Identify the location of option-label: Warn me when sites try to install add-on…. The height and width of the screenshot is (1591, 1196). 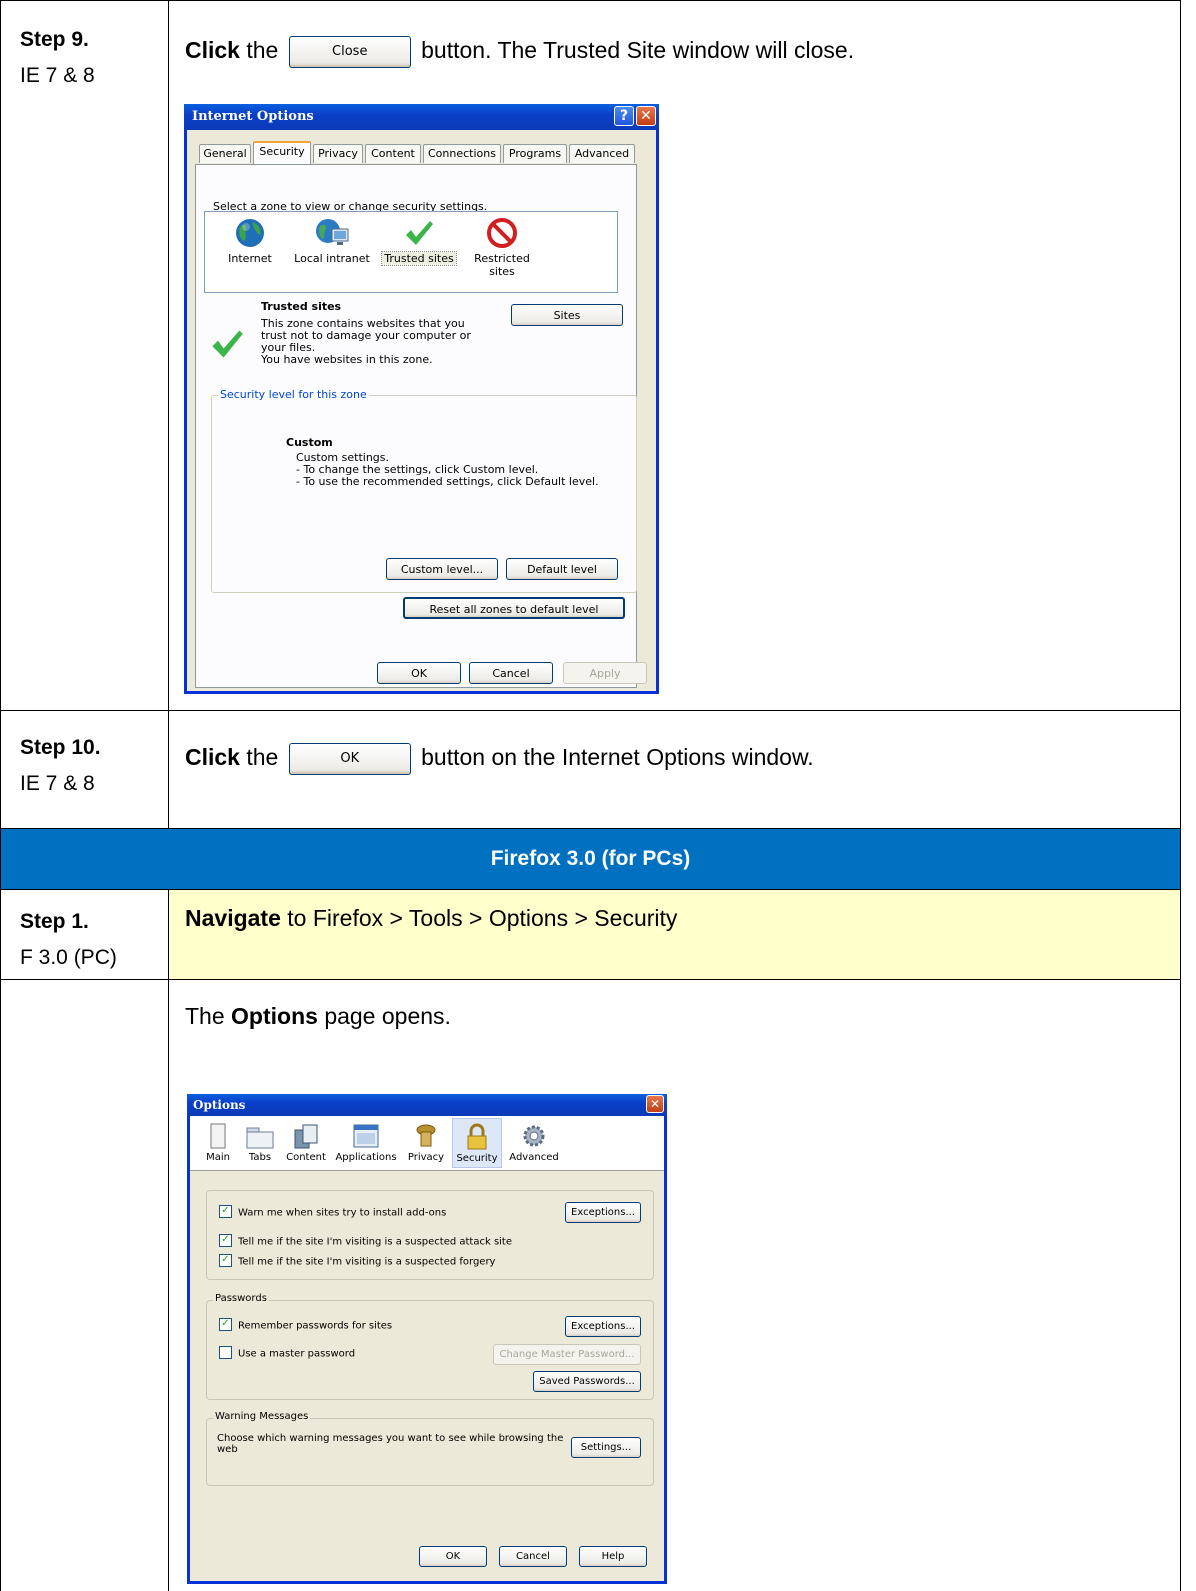
(342, 1213).